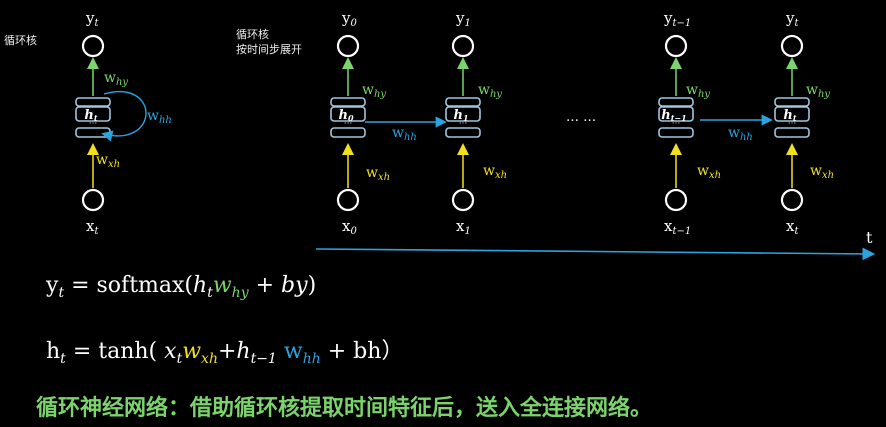 Image resolution: width=886 pixels, height=427 pixels. Describe the element at coordinates (740, 134) in the screenshot. I see `w-hh-tm1-t: whh` at that location.